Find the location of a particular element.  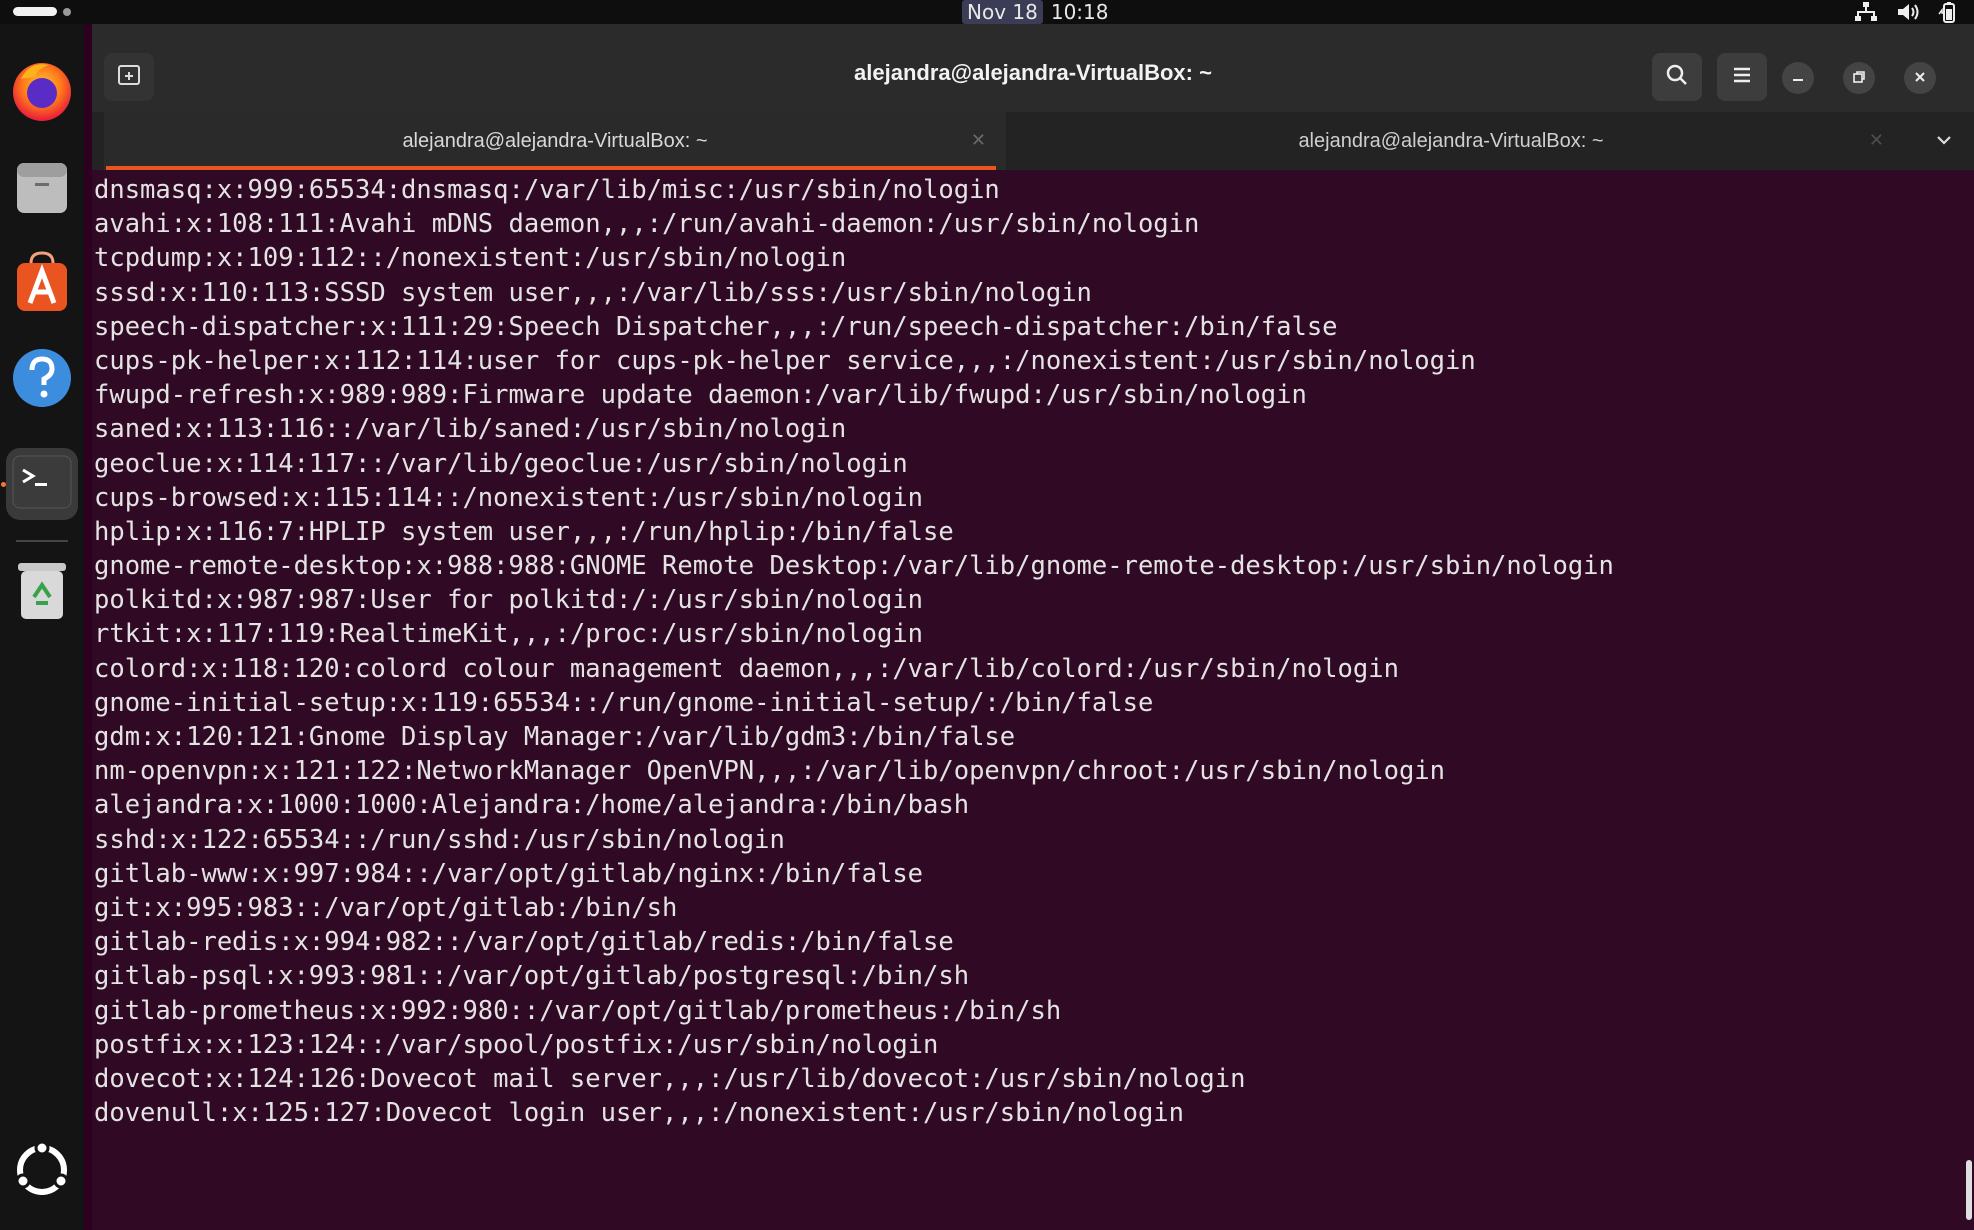

tab-terminal-2: alejandra@alejandra-VirtualBox: ~ ✕ is located at coordinates (1451, 141).